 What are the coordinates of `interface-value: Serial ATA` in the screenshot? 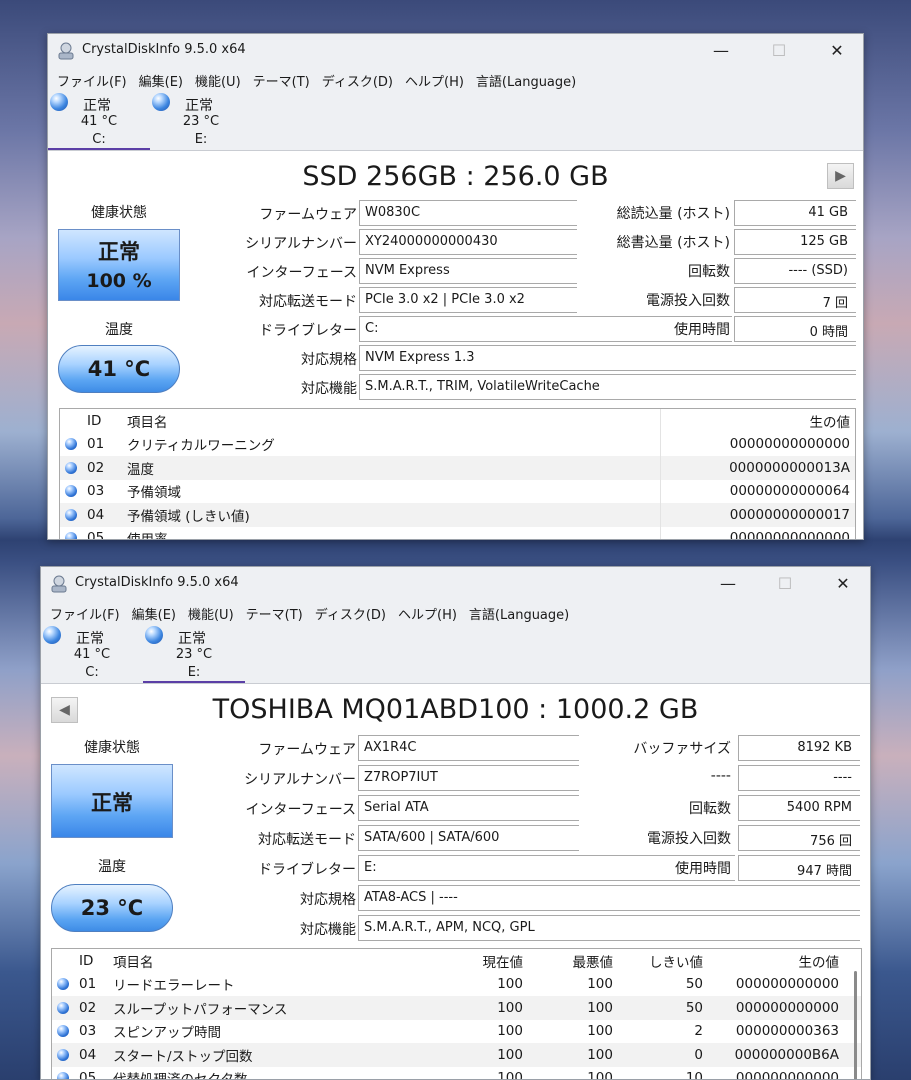 It's located at (468, 808).